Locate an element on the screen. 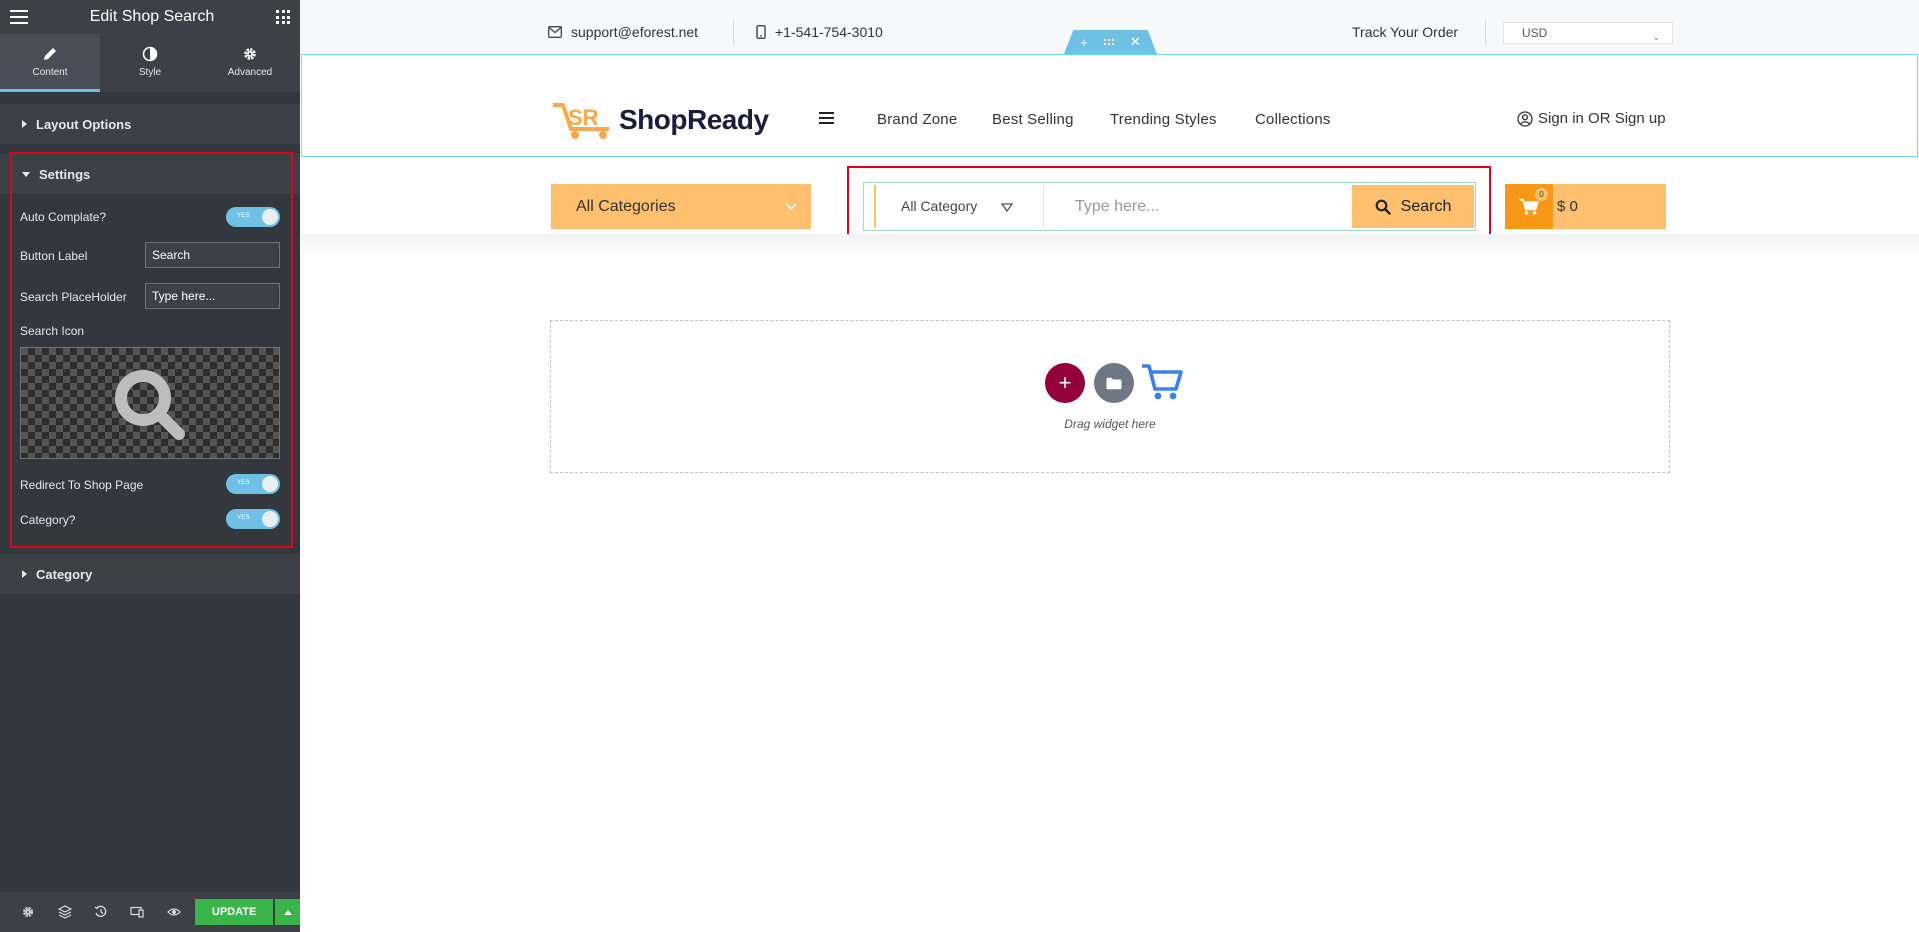 The height and width of the screenshot is (932, 1919). contrast-icon is located at coordinates (150, 53).